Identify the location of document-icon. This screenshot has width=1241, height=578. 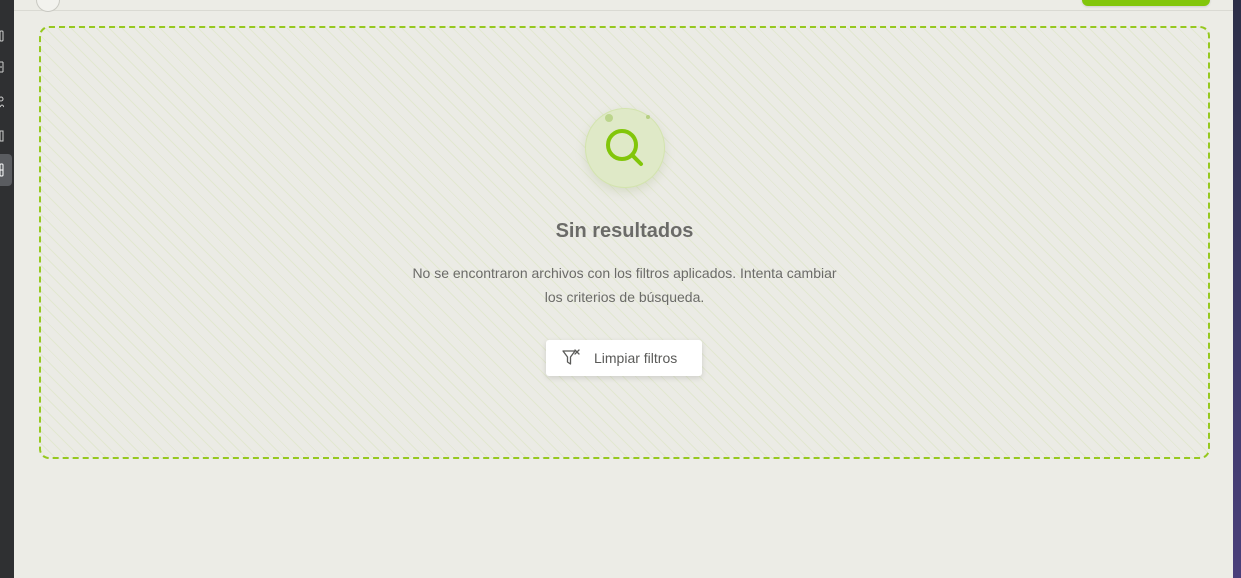
(2, 136).